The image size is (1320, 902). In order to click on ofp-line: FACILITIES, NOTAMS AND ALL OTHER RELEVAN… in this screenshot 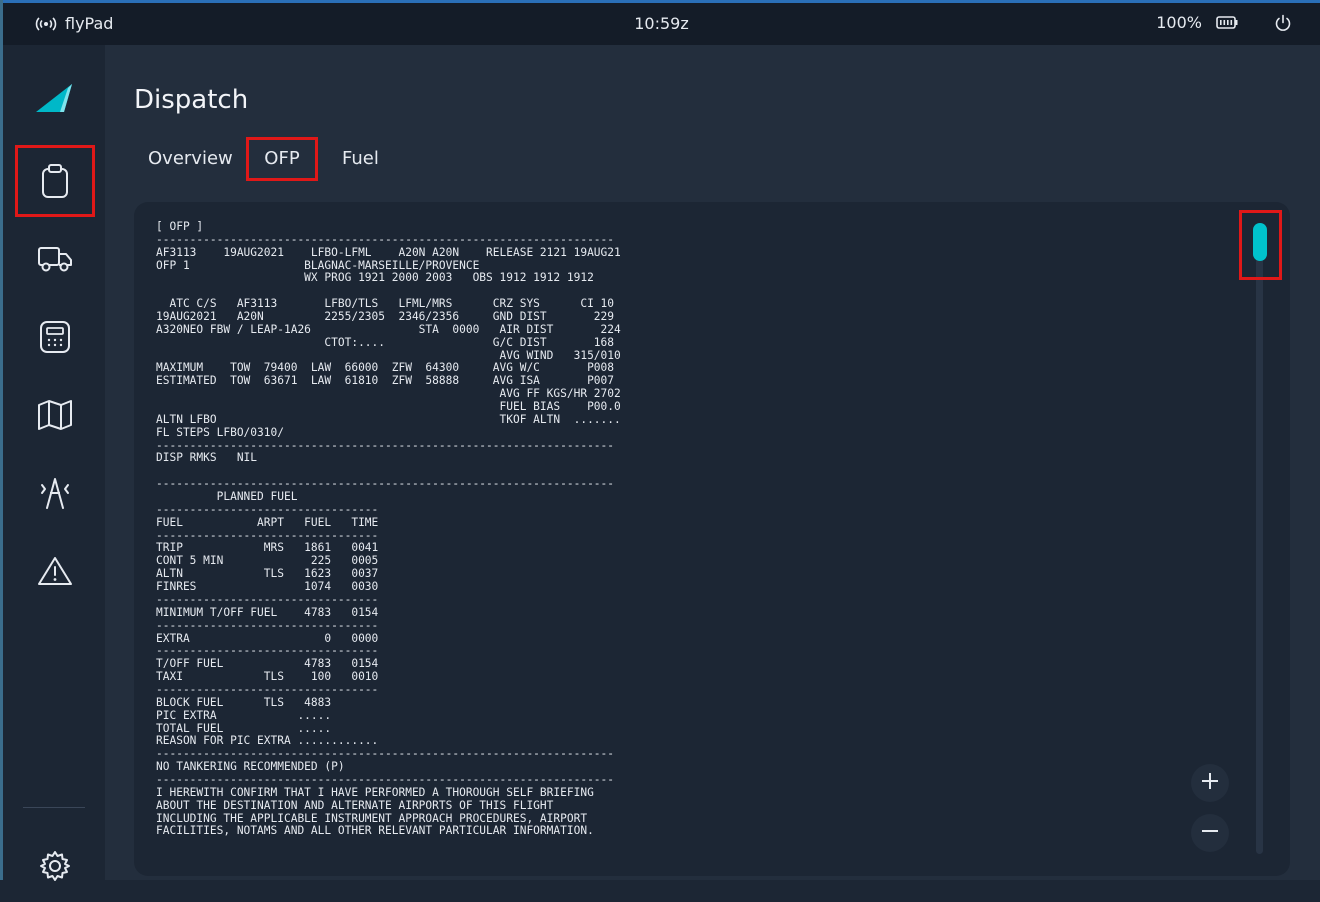, I will do `click(375, 831)`.